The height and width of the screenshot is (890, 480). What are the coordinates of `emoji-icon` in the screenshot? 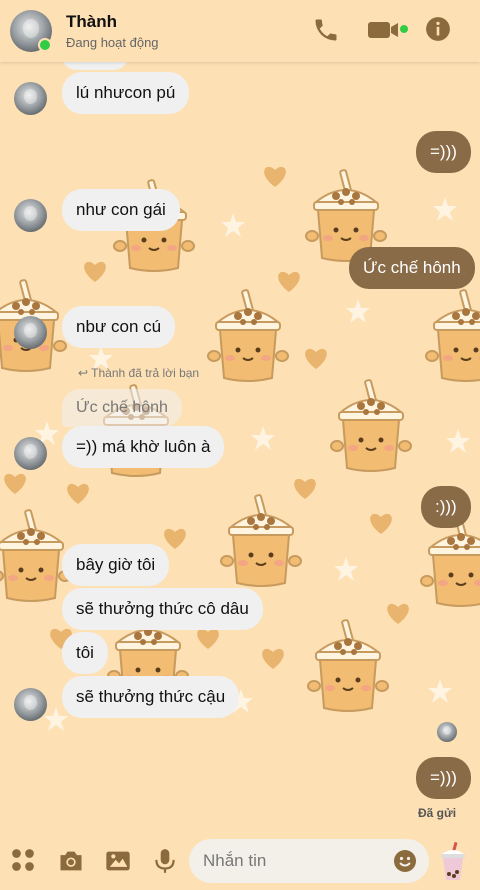 It's located at (405, 861).